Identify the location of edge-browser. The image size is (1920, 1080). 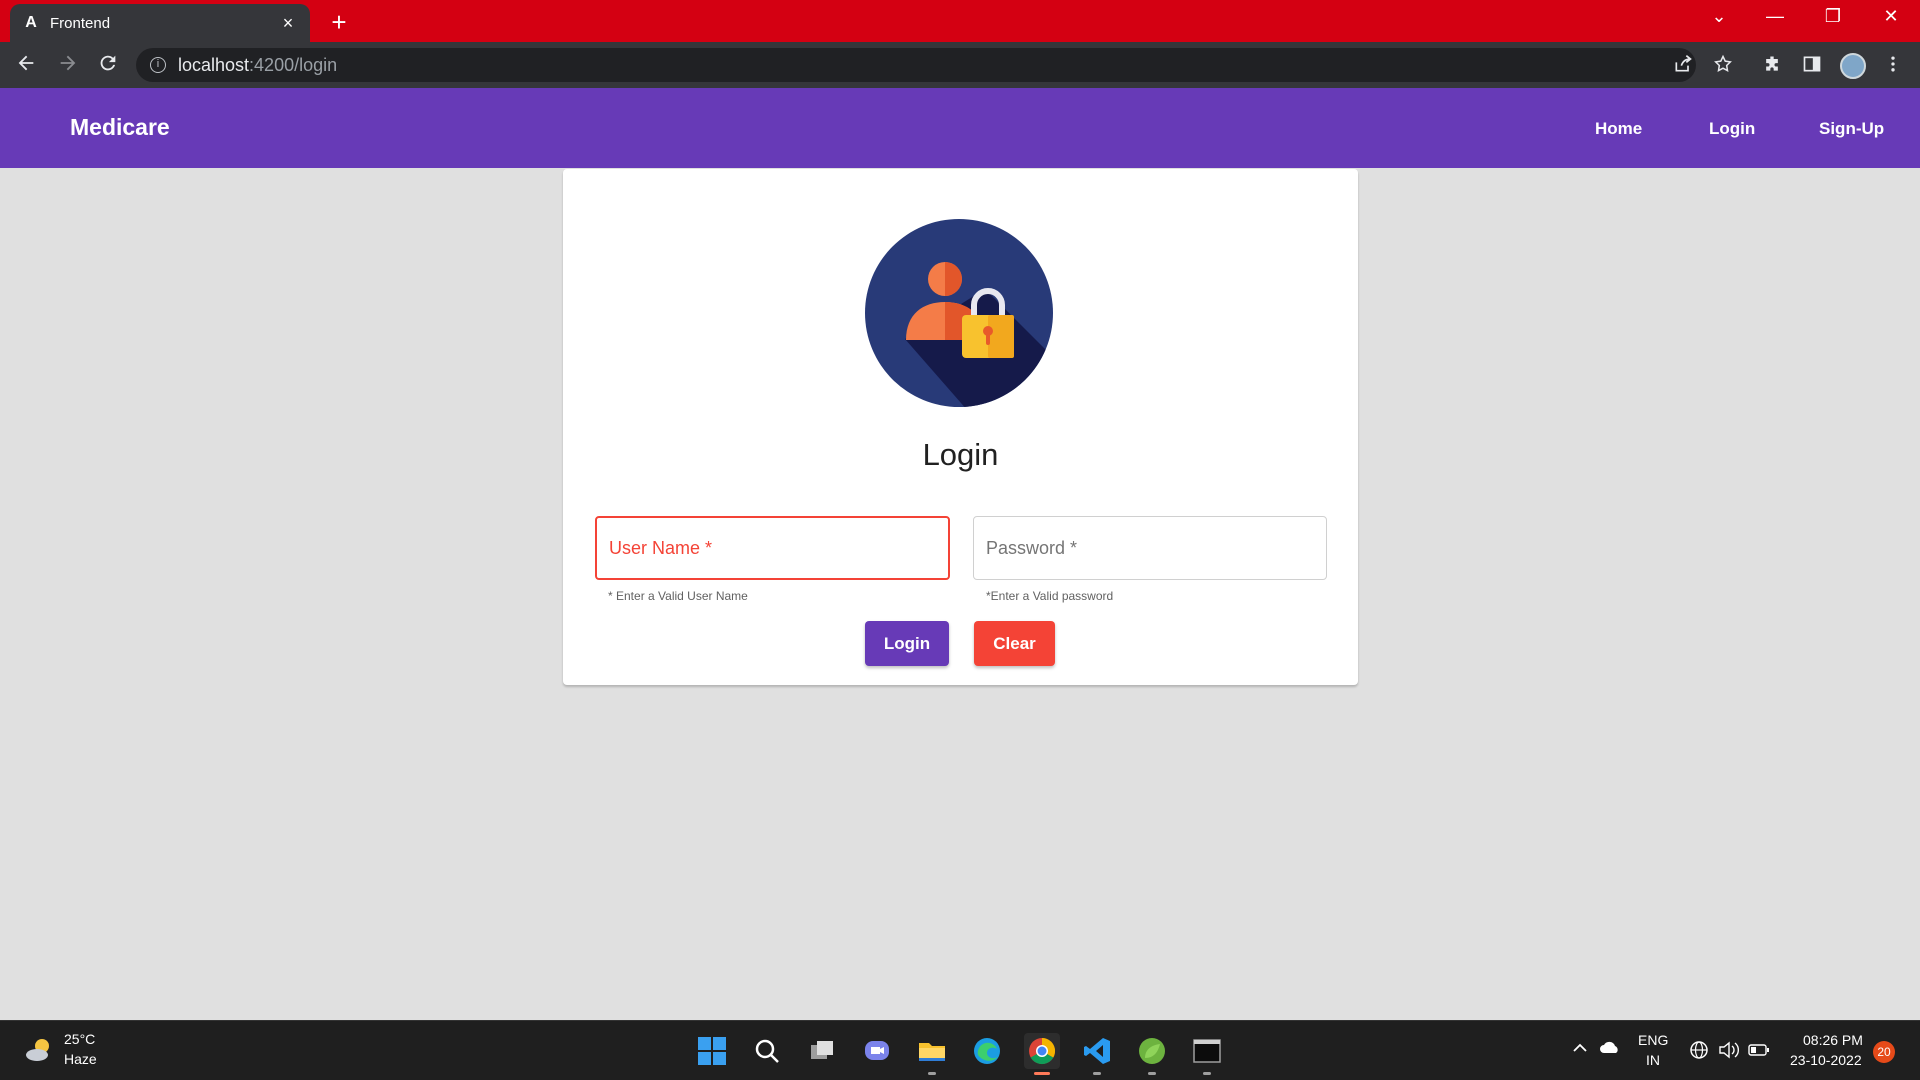
(987, 1051).